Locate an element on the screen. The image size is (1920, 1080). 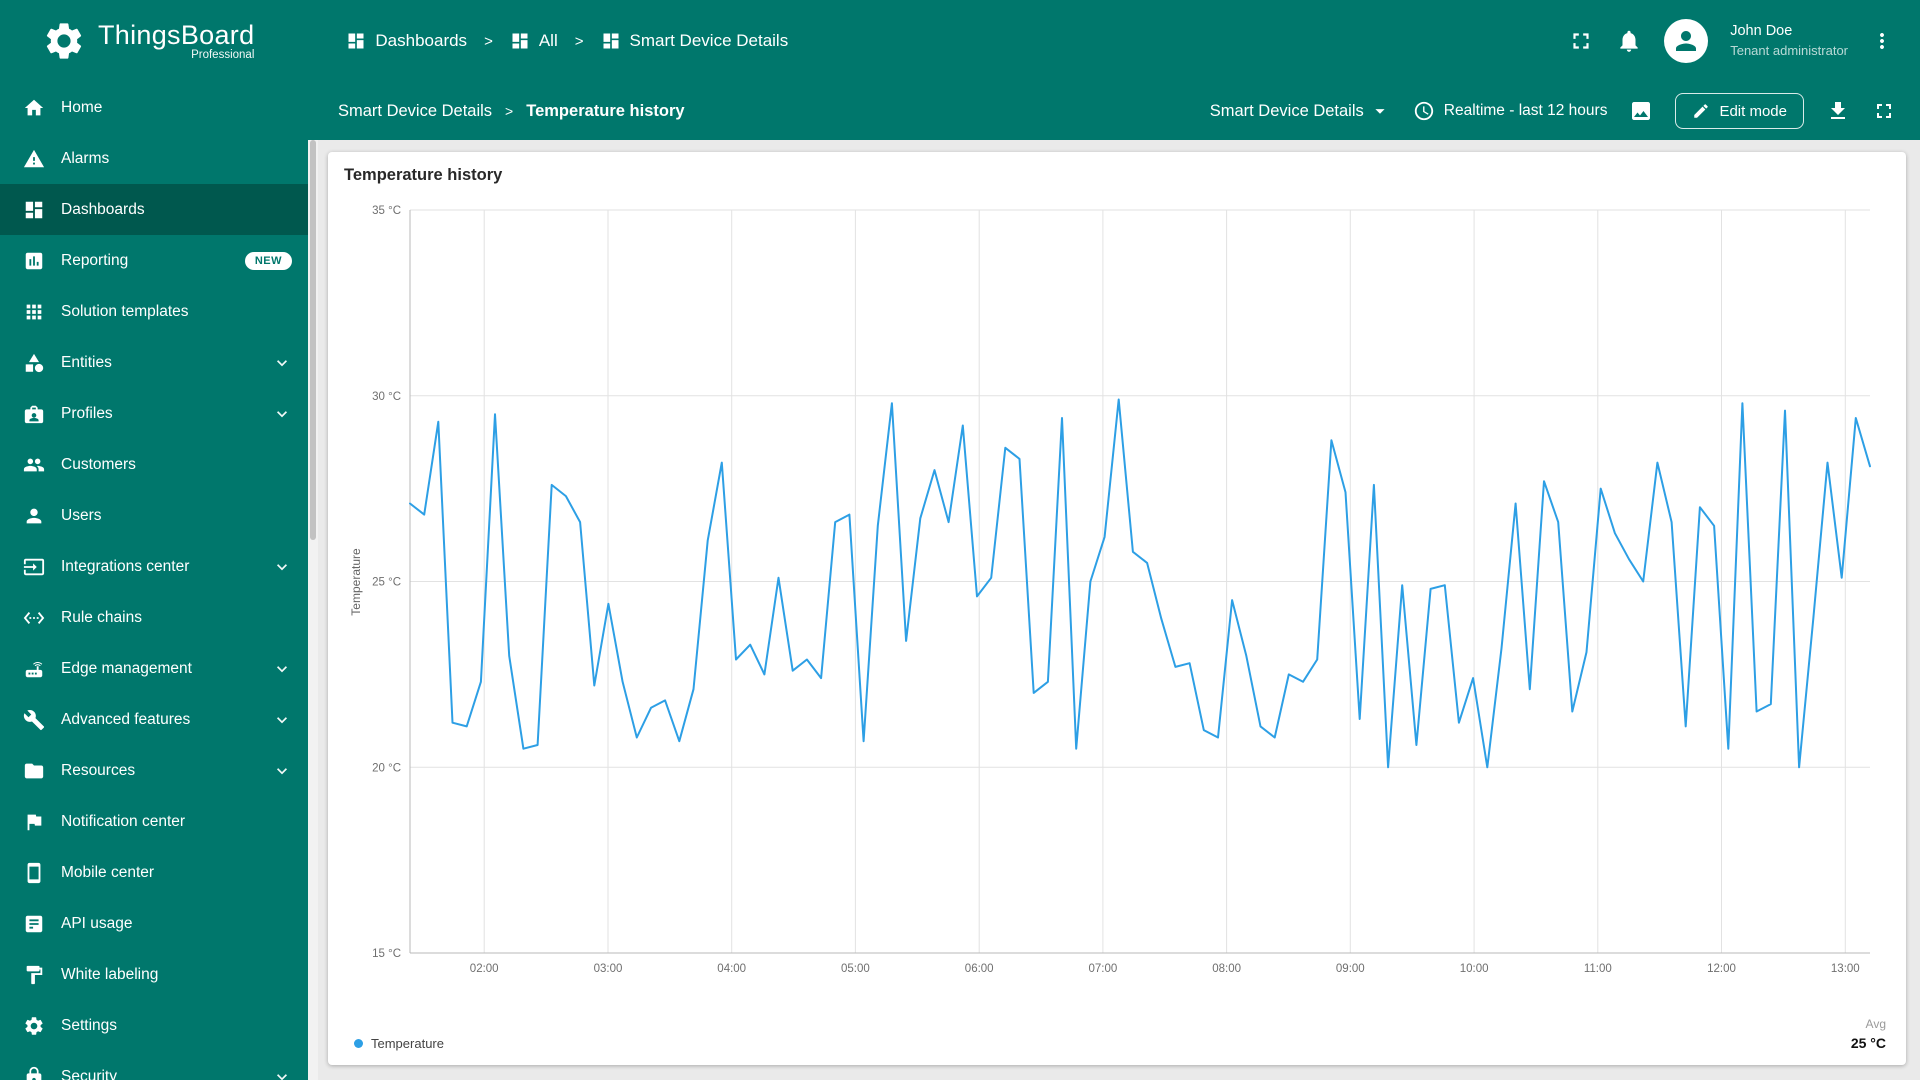
paint-icon is located at coordinates (34, 975).